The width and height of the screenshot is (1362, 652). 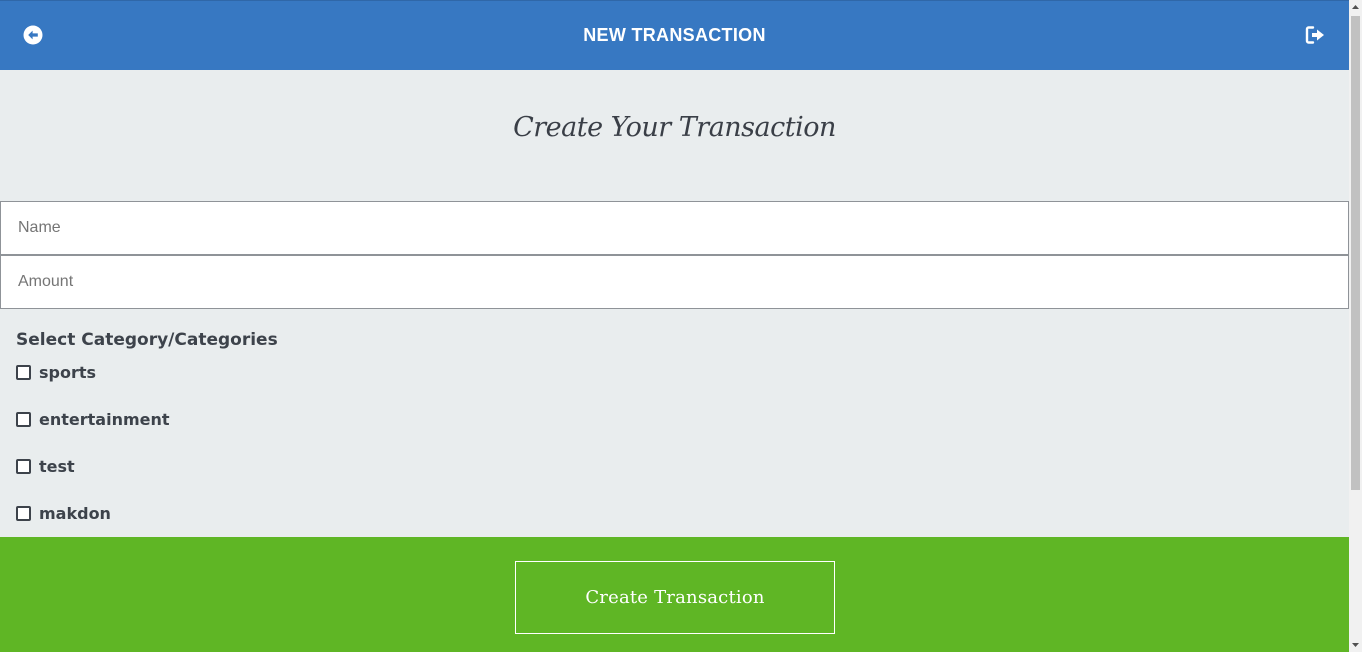 I want to click on category-label: makdon, so click(x=75, y=513).